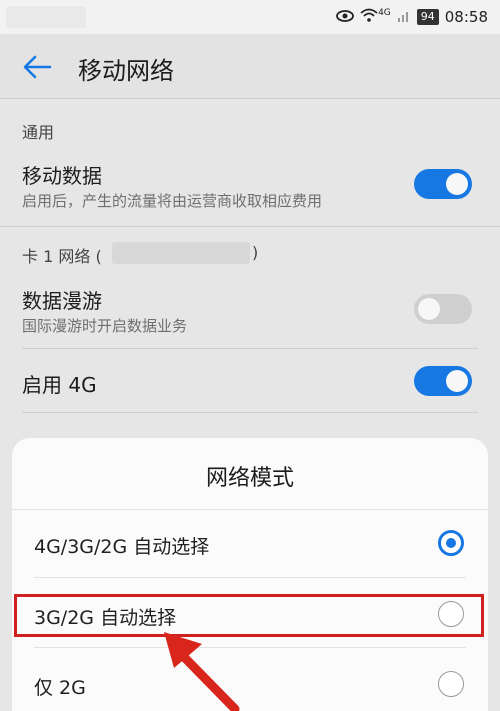 The height and width of the screenshot is (711, 500). What do you see at coordinates (62, 176) in the screenshot?
I see `mobile-data-title: 移动数据` at bounding box center [62, 176].